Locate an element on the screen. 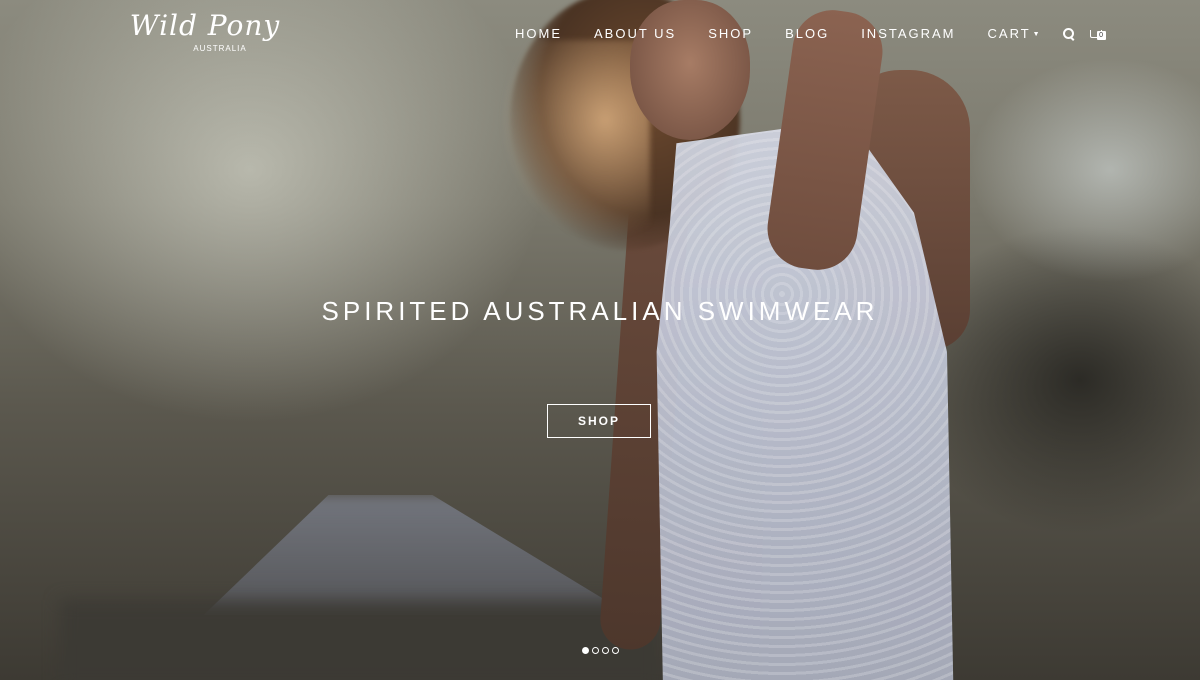 This screenshot has height=680, width=1200. hero-headline: SPIRITED AUSTRALIAN SWIMWEAR is located at coordinates (600, 311).